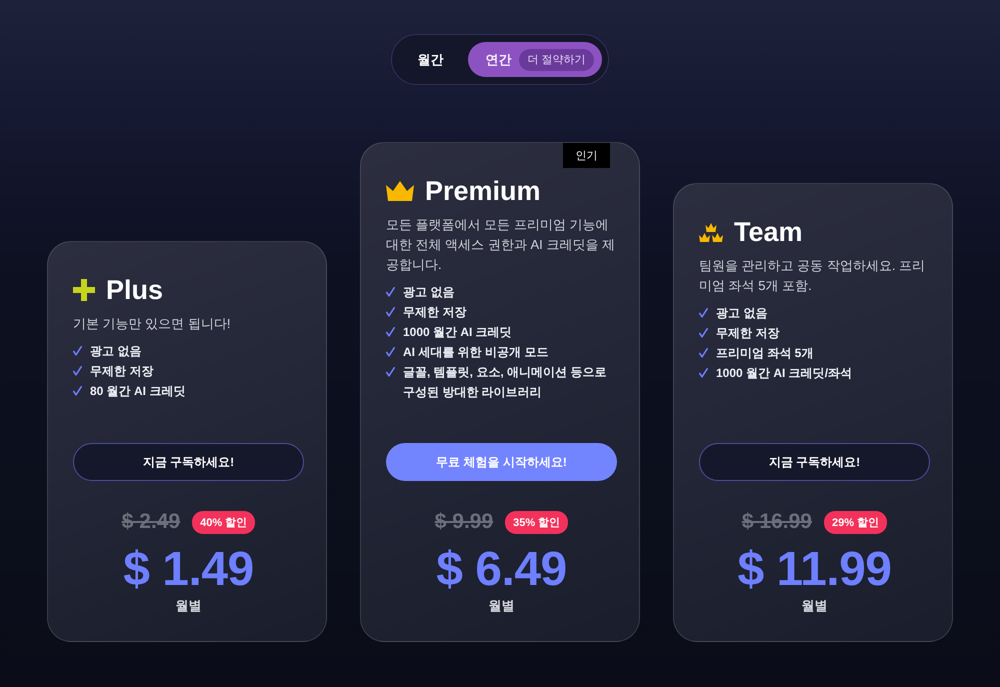  Describe the element at coordinates (768, 232) in the screenshot. I see `plan-title: Team` at that location.